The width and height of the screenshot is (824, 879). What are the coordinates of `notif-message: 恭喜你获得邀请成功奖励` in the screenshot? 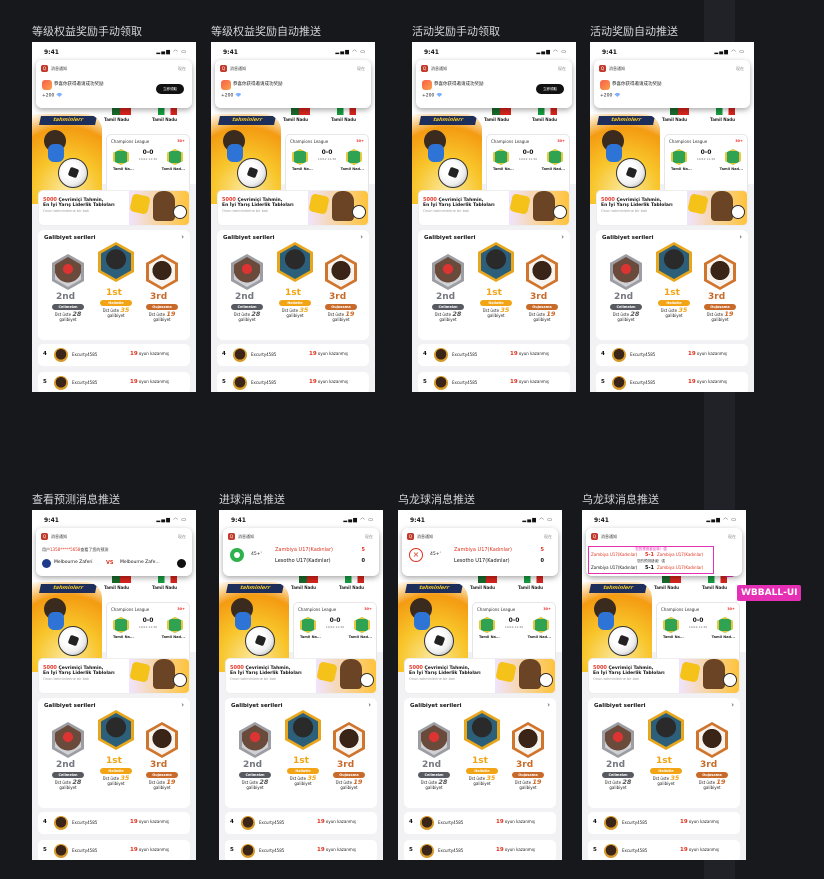 It's located at (637, 84).